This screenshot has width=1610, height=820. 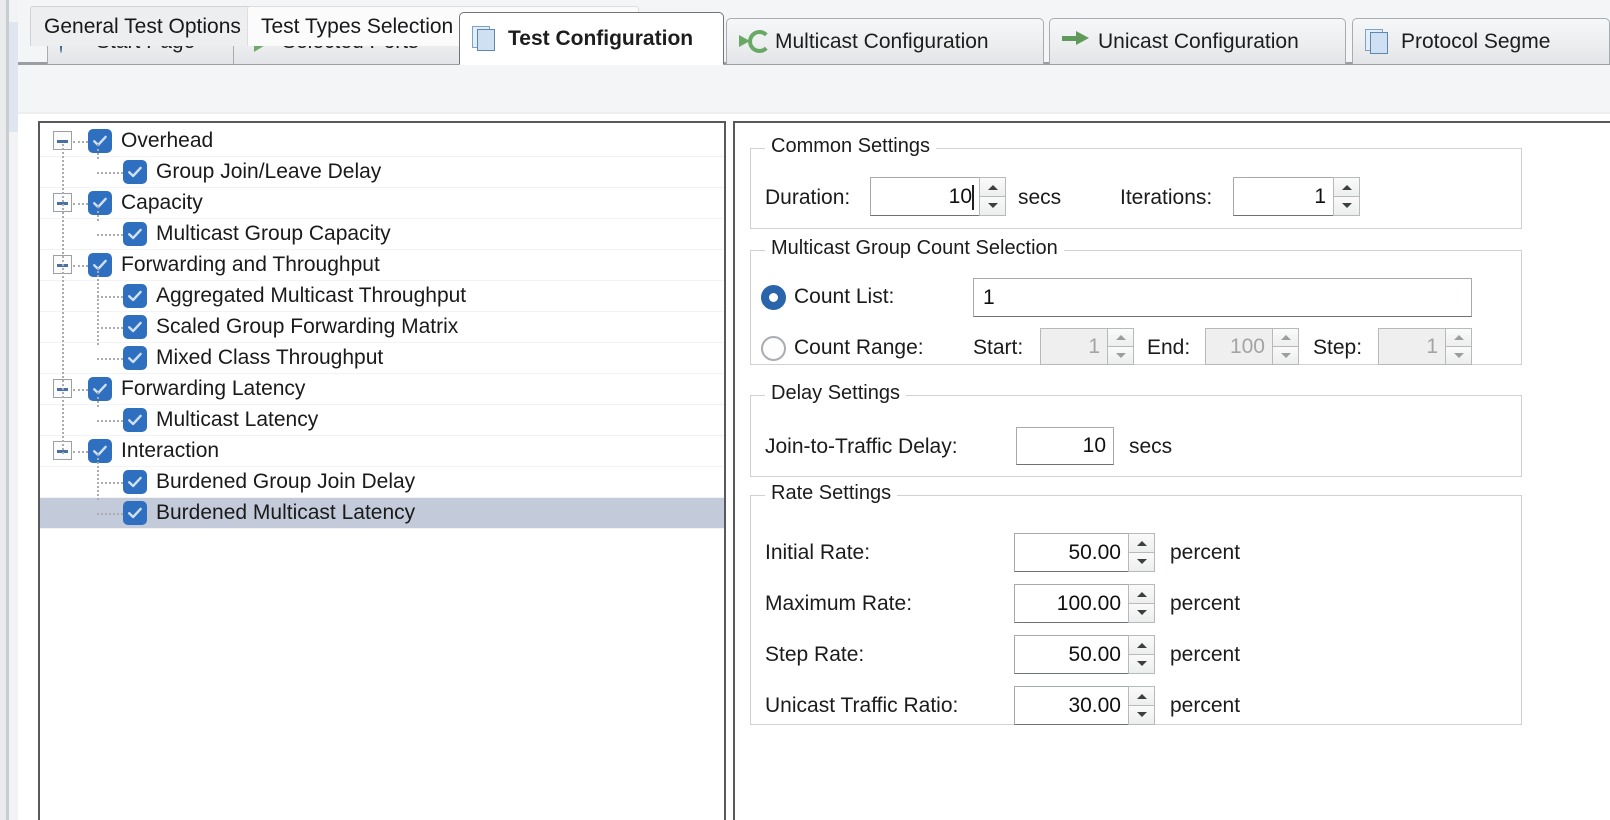 What do you see at coordinates (773, 348) in the screenshot?
I see `count-range-radio` at bounding box center [773, 348].